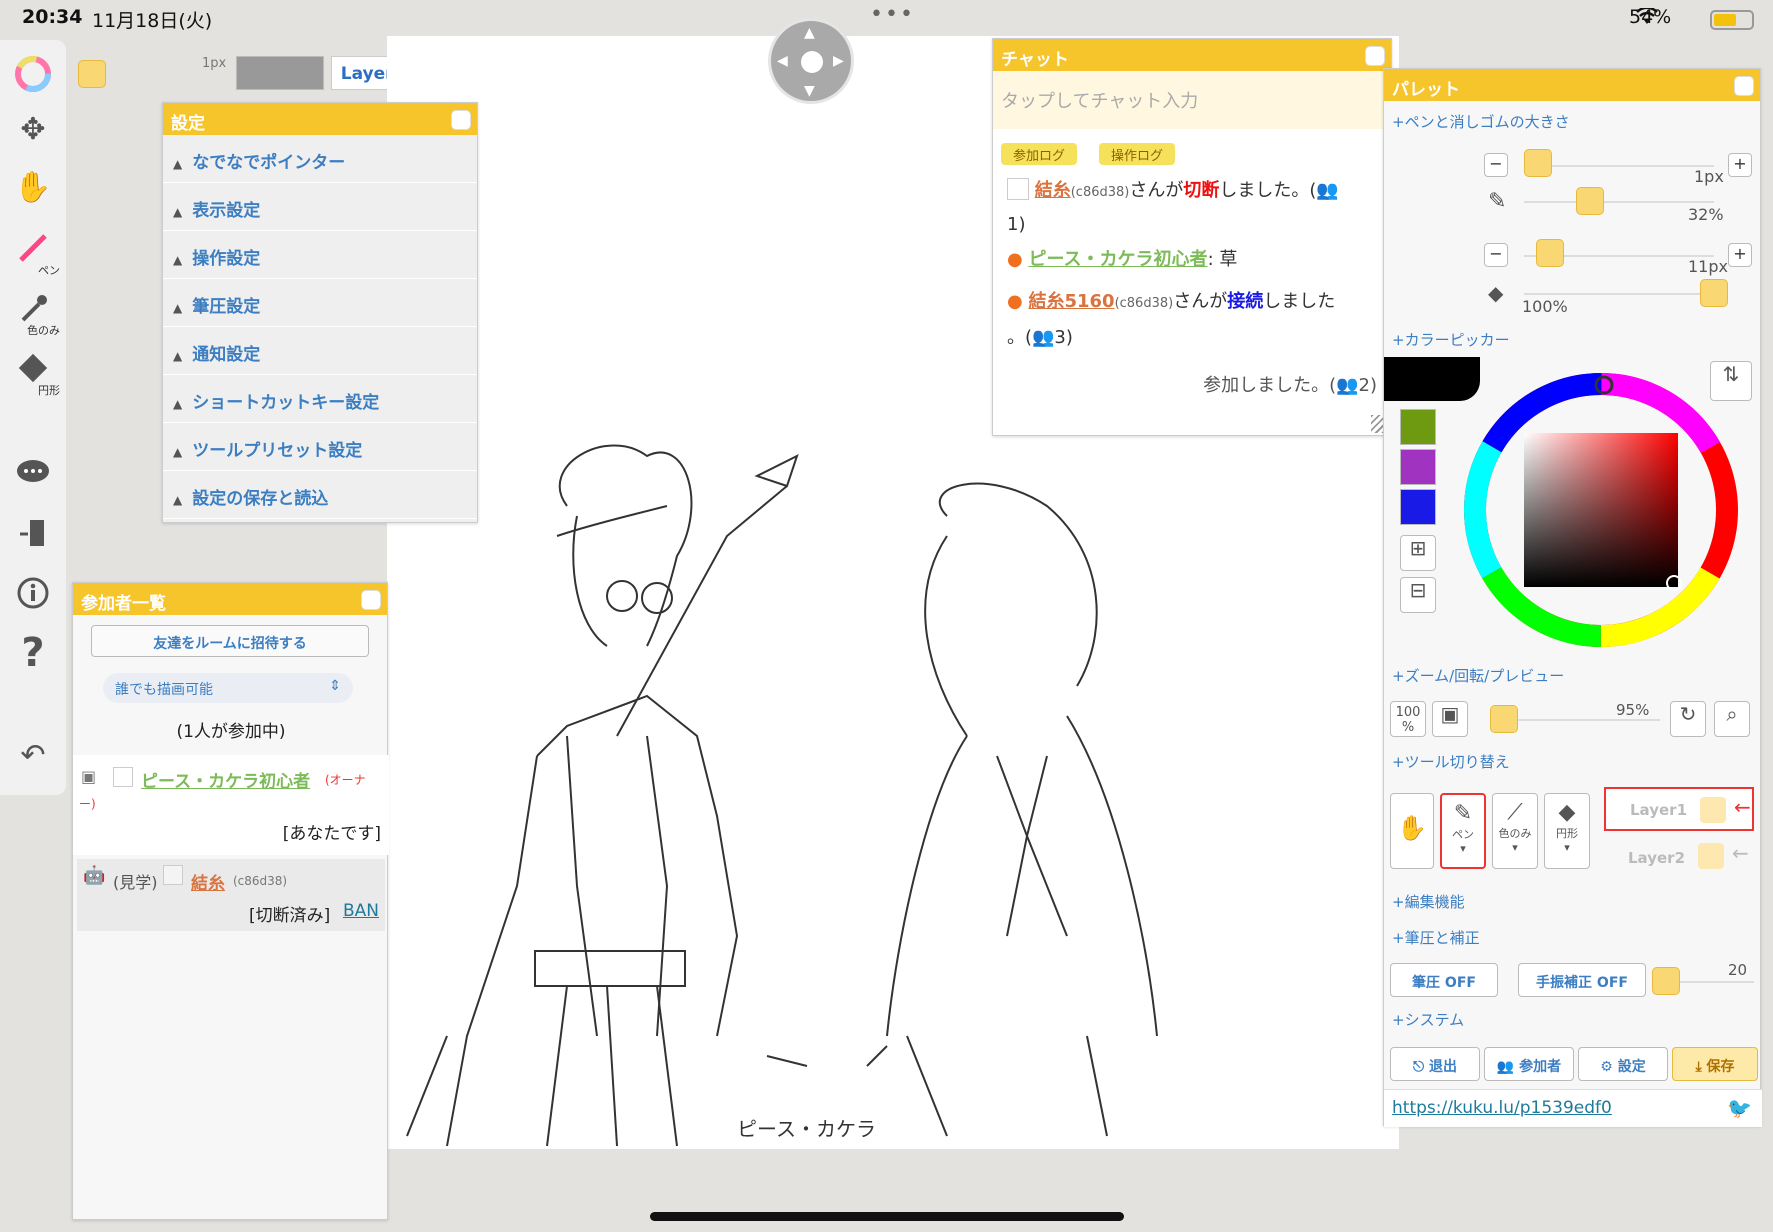  I want to click on palette-title: パレット, so click(1426, 90).